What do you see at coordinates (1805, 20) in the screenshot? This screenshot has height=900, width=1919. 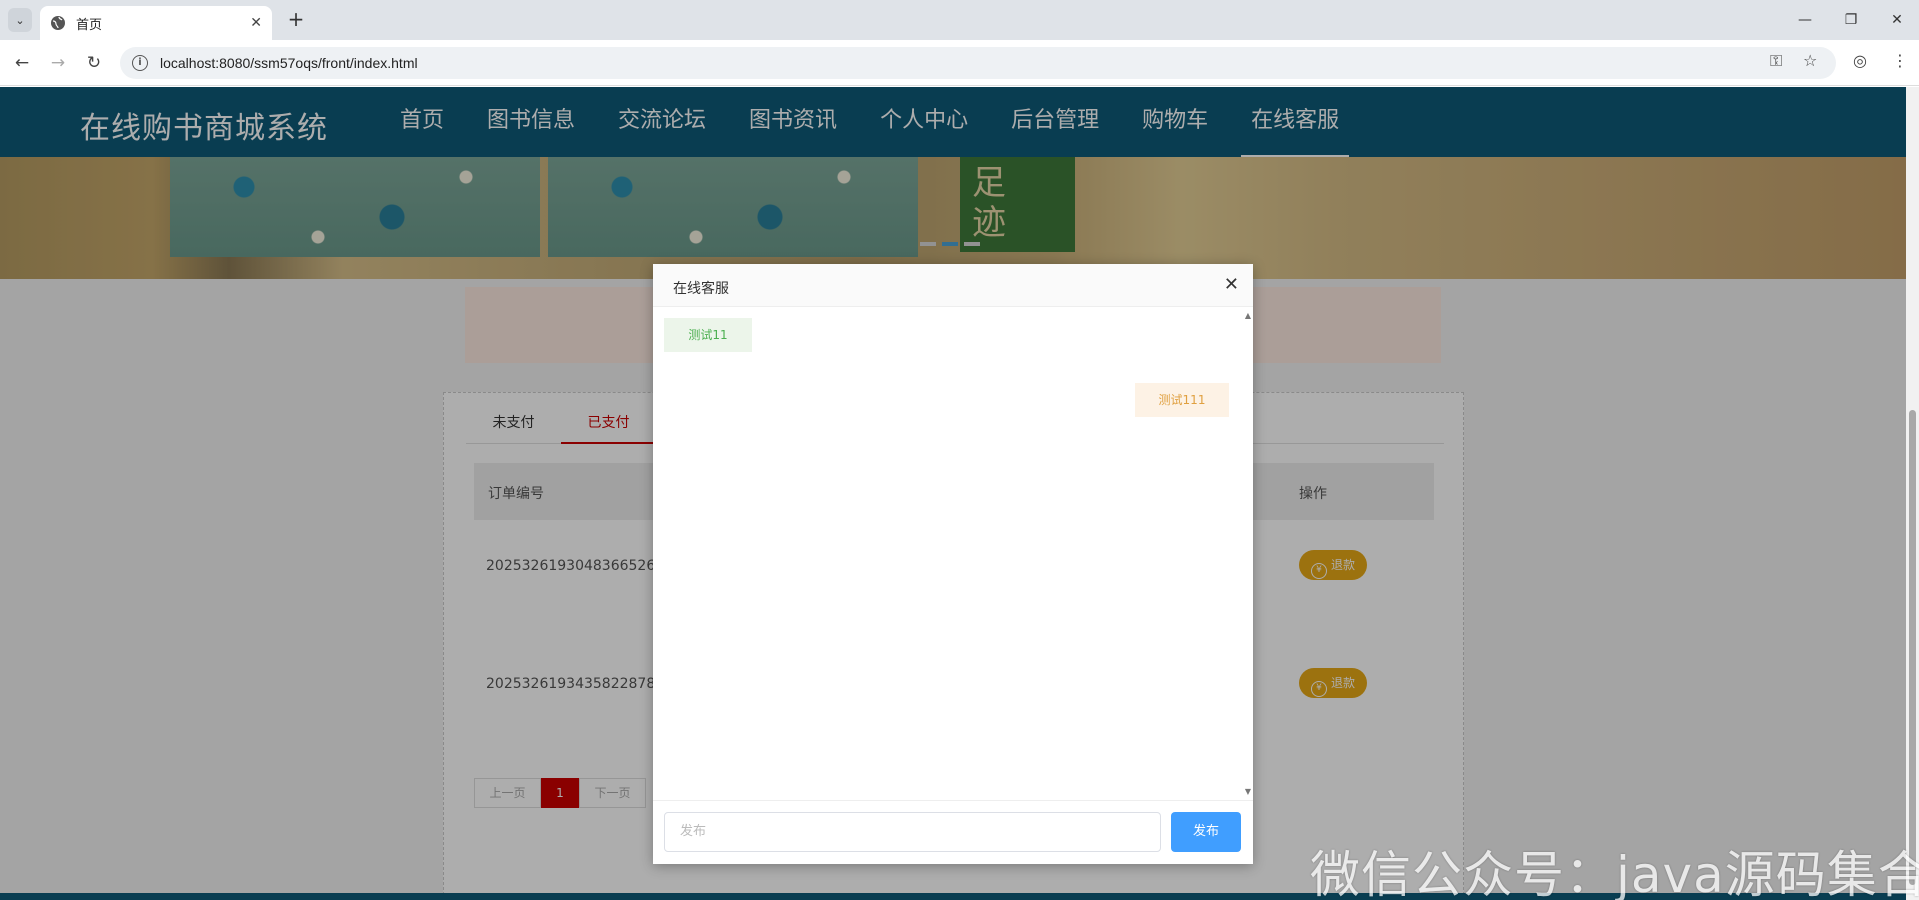 I see `minimize-icon: —` at bounding box center [1805, 20].